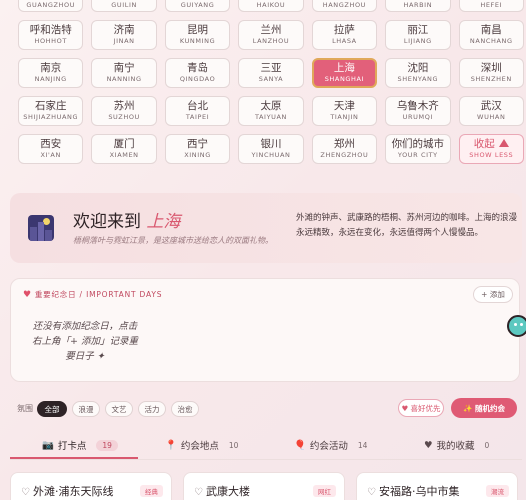 The image size is (526, 500). Describe the element at coordinates (110, 222) in the screenshot. I see `welcome-prefix: 欢迎来到` at that location.